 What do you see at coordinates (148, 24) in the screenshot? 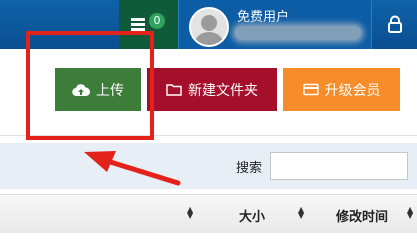
I see `menu-toggle-button: 0` at bounding box center [148, 24].